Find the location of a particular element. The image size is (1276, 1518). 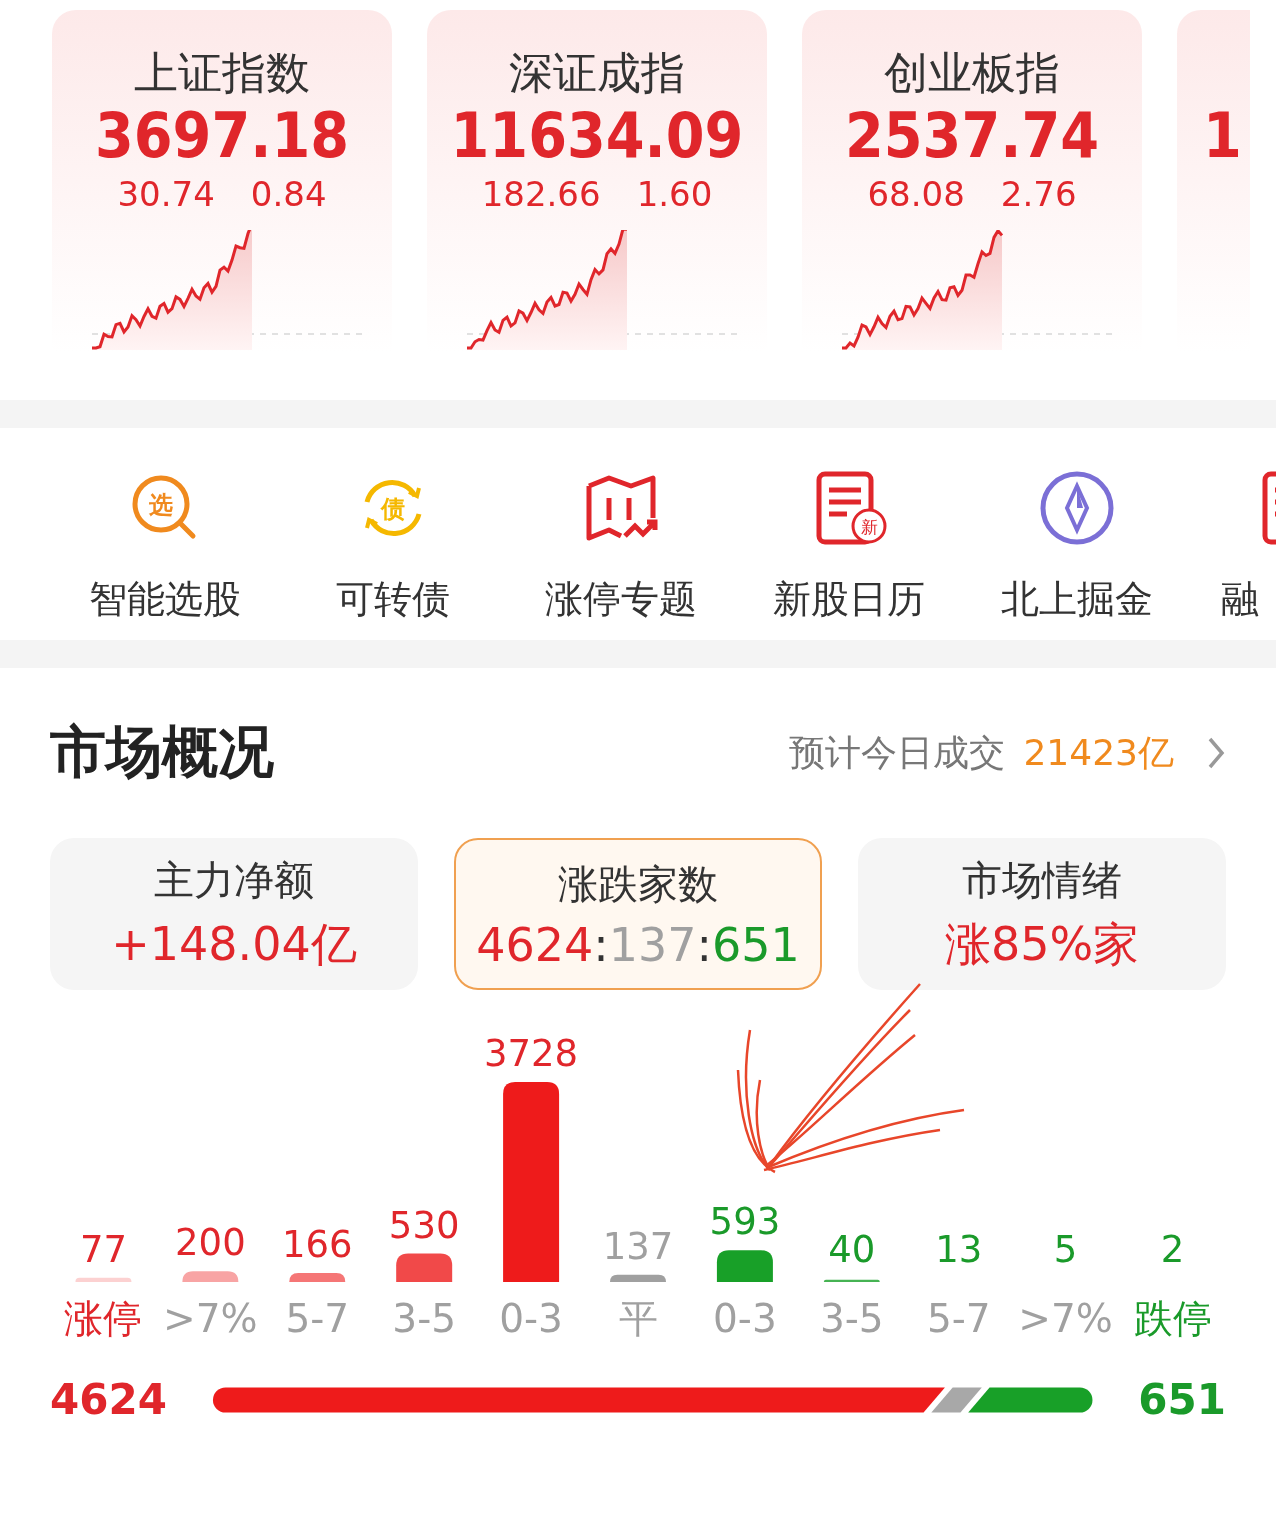

index-percent: 0.84 is located at coordinates (288, 194).